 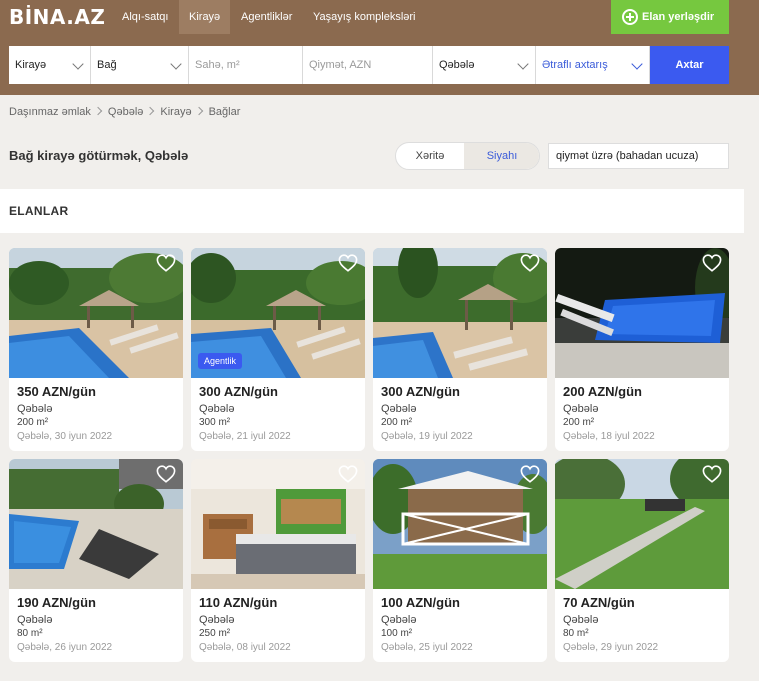 What do you see at coordinates (266, 17) in the screenshot?
I see `nav-item-agencies: Agentliklər` at bounding box center [266, 17].